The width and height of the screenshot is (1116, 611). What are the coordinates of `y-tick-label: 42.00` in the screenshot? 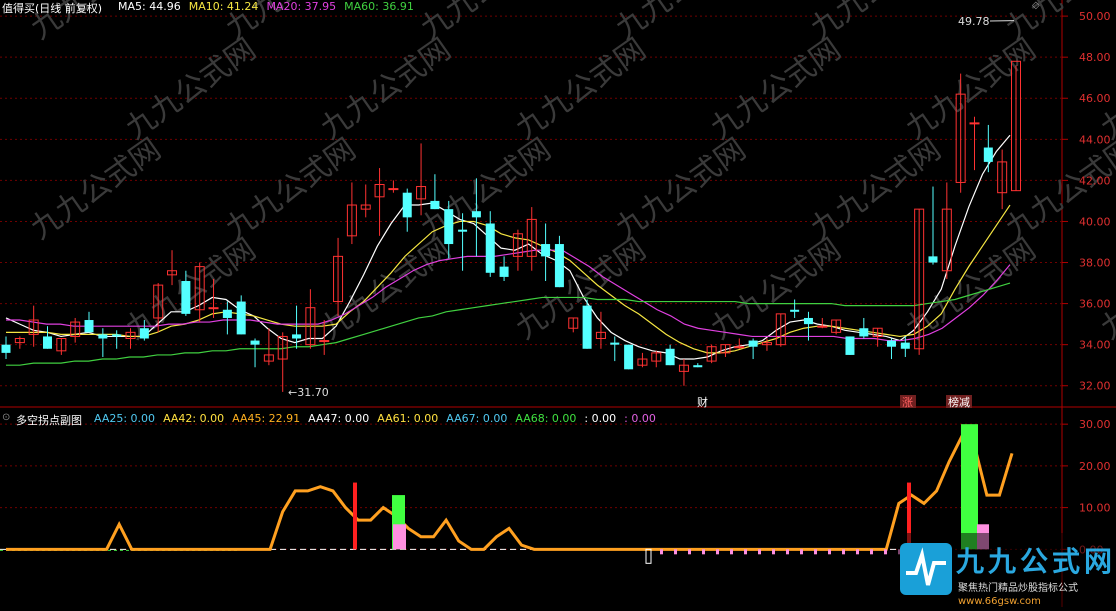 It's located at (1095, 180).